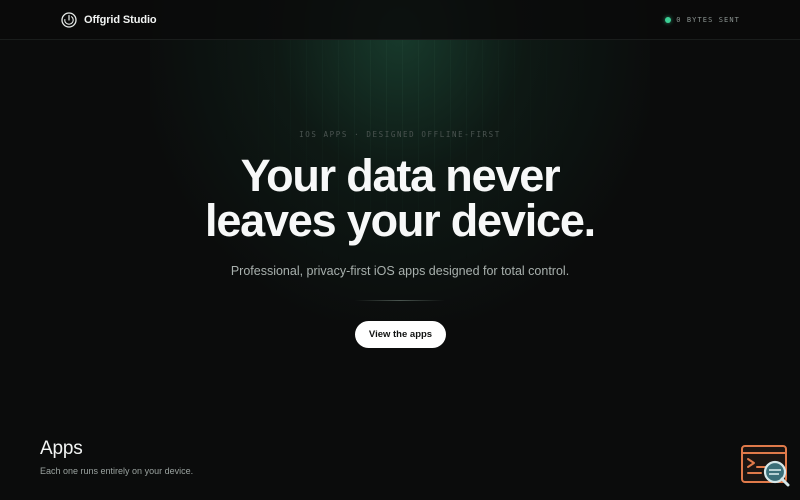 The width and height of the screenshot is (800, 500). Describe the element at coordinates (61, 448) in the screenshot. I see `apps-title: Apps` at that location.